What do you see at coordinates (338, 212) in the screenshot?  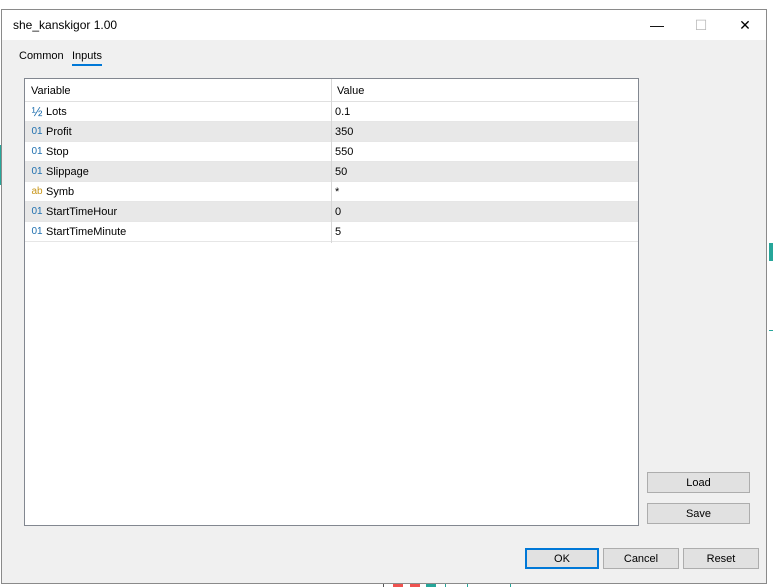 I see `variable-value: 0` at bounding box center [338, 212].